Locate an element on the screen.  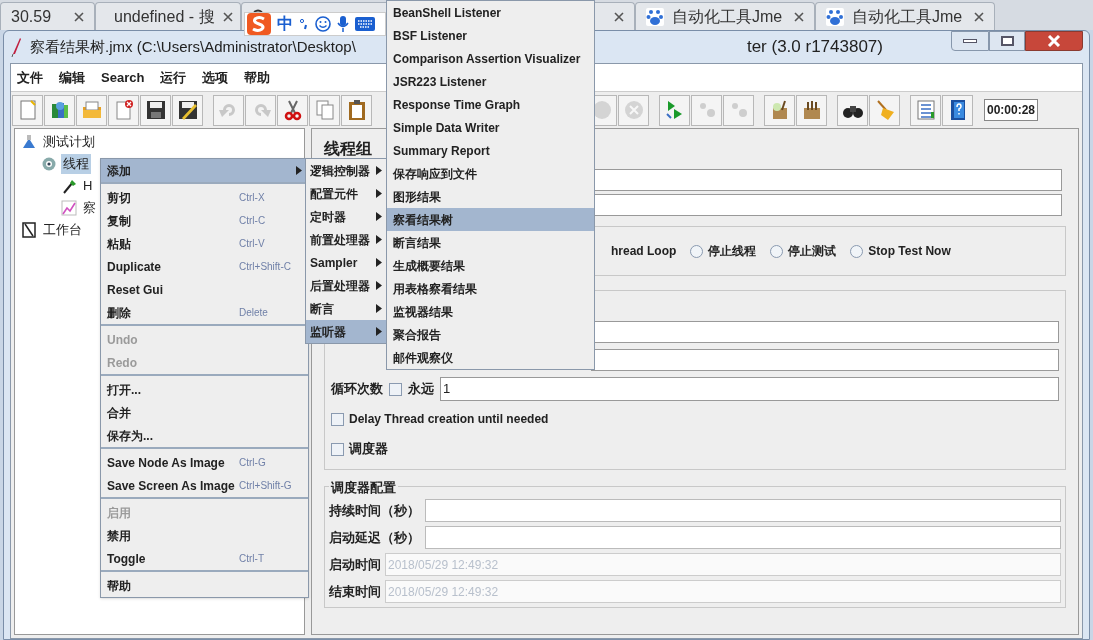
minimize-button is located at coordinates (970, 41).